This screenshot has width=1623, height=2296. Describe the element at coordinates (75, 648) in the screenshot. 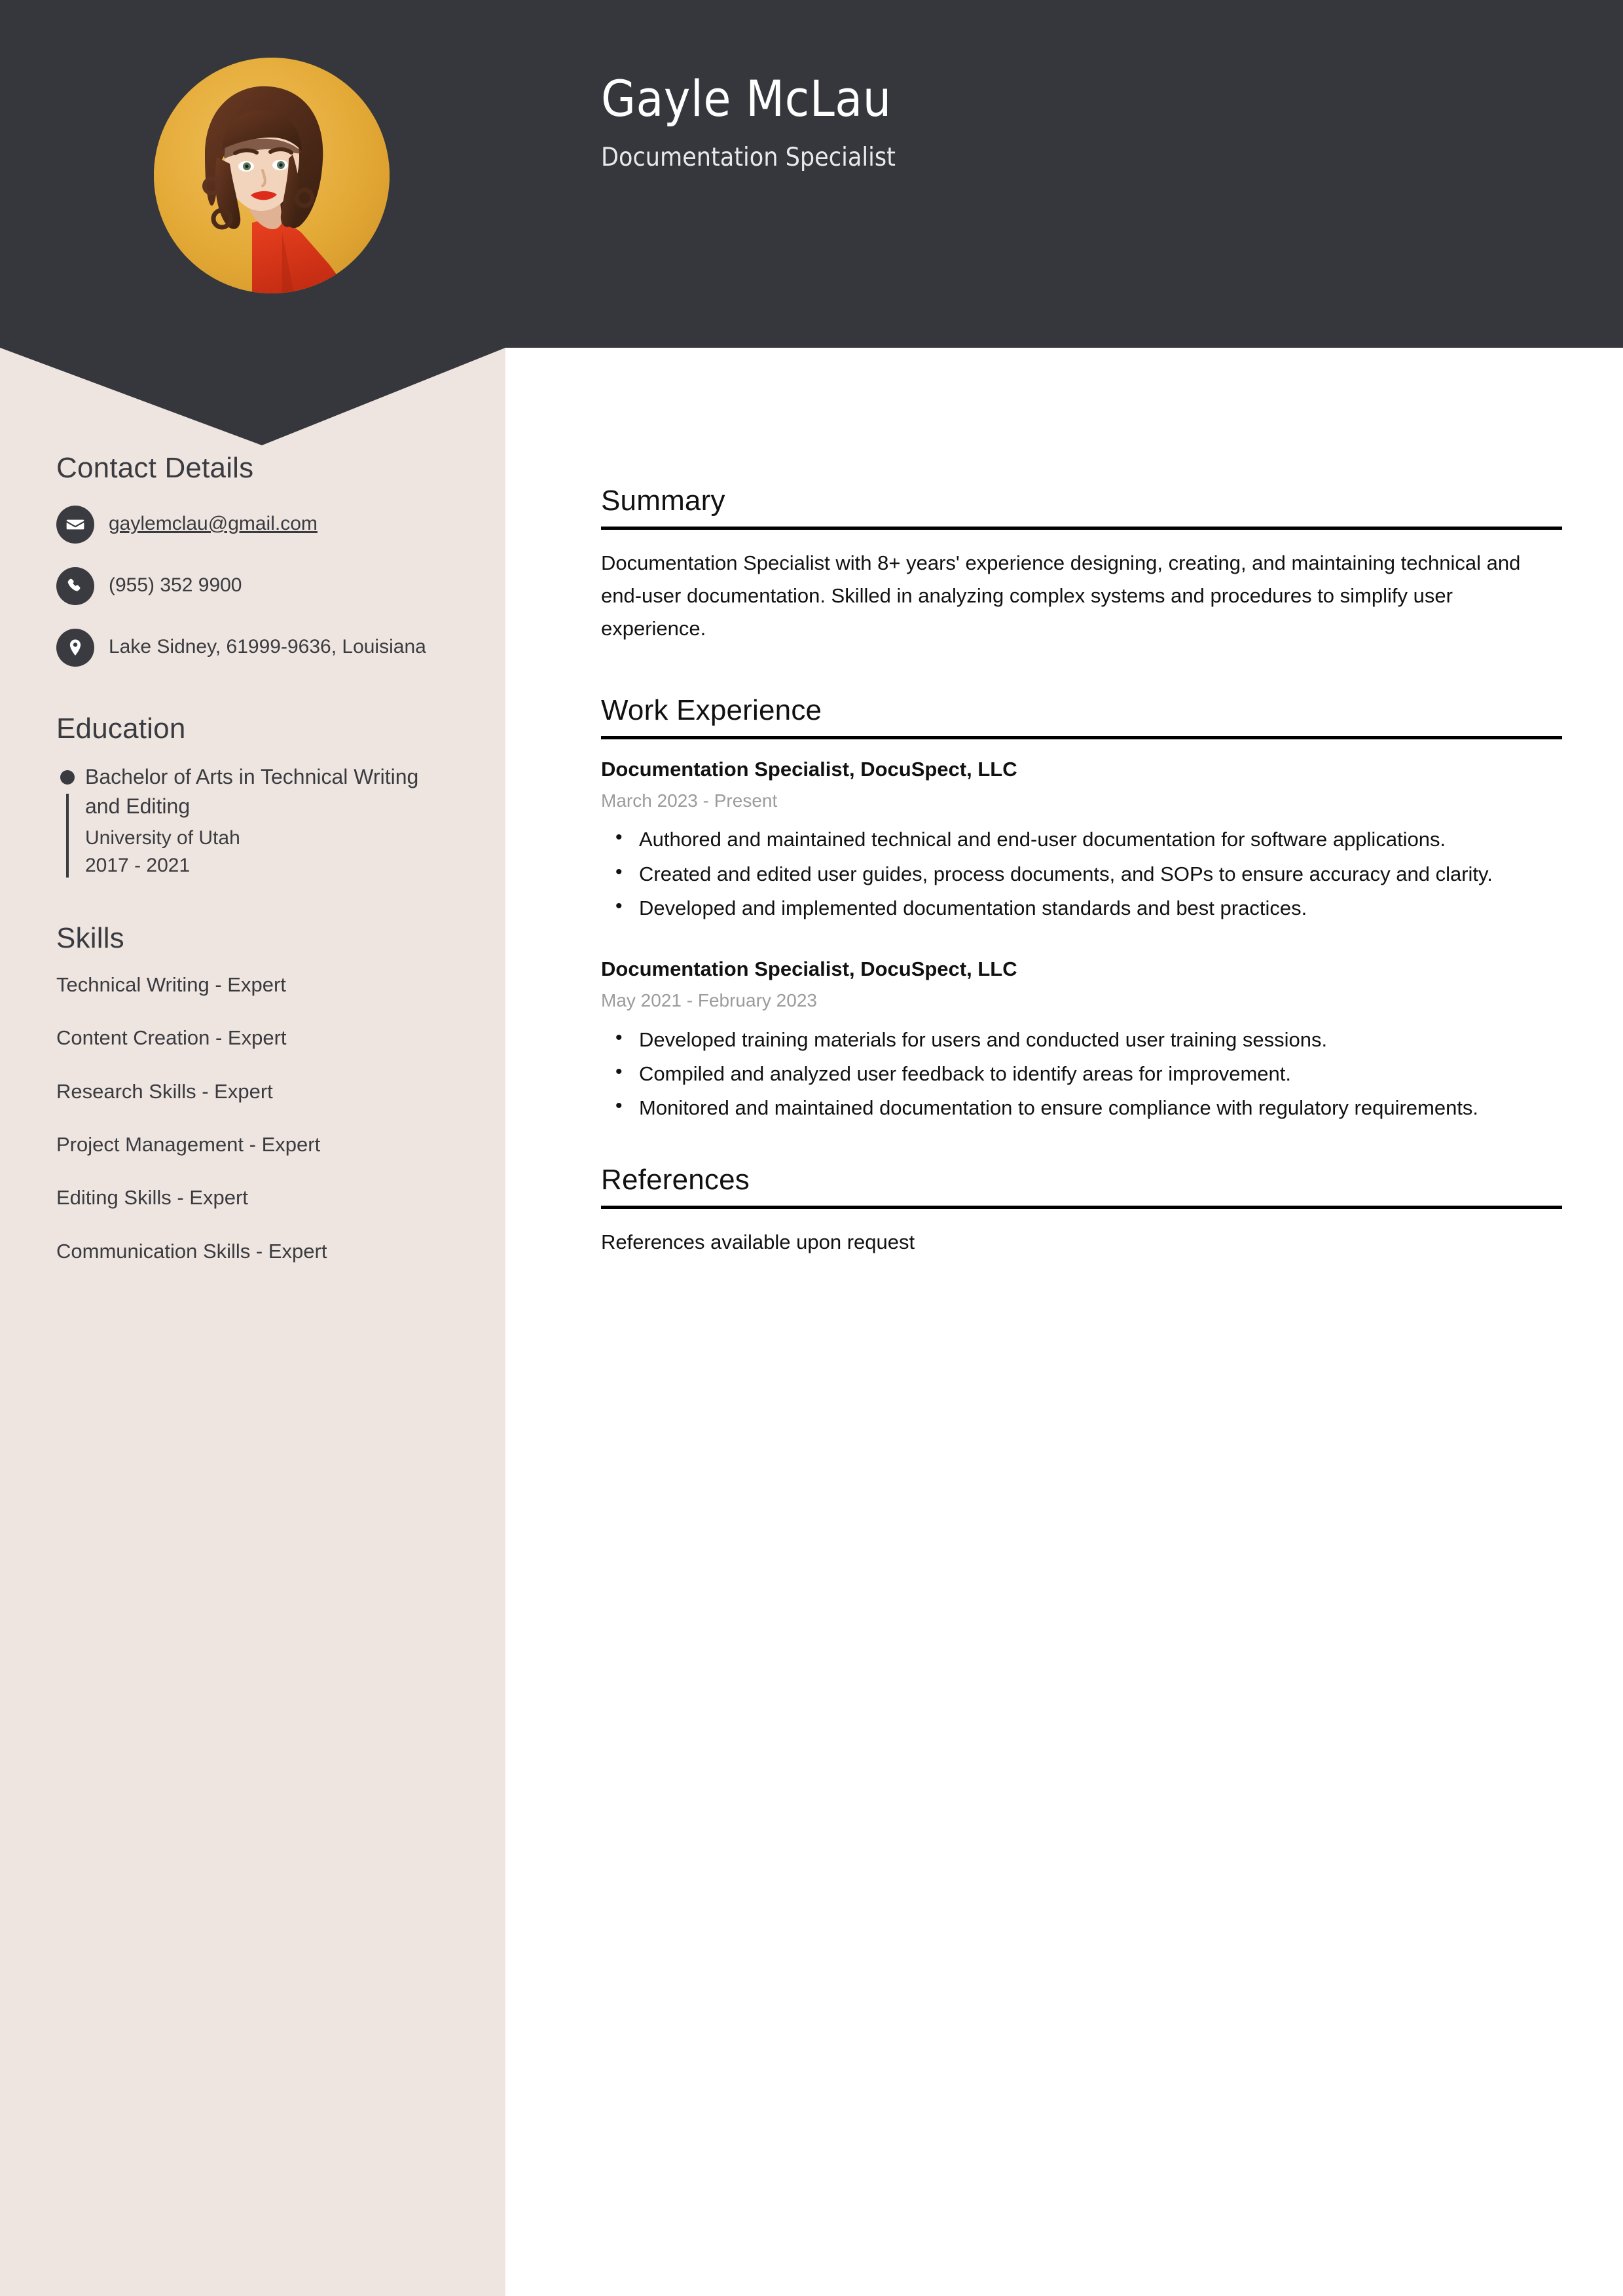

I see `location-pin-icon` at that location.